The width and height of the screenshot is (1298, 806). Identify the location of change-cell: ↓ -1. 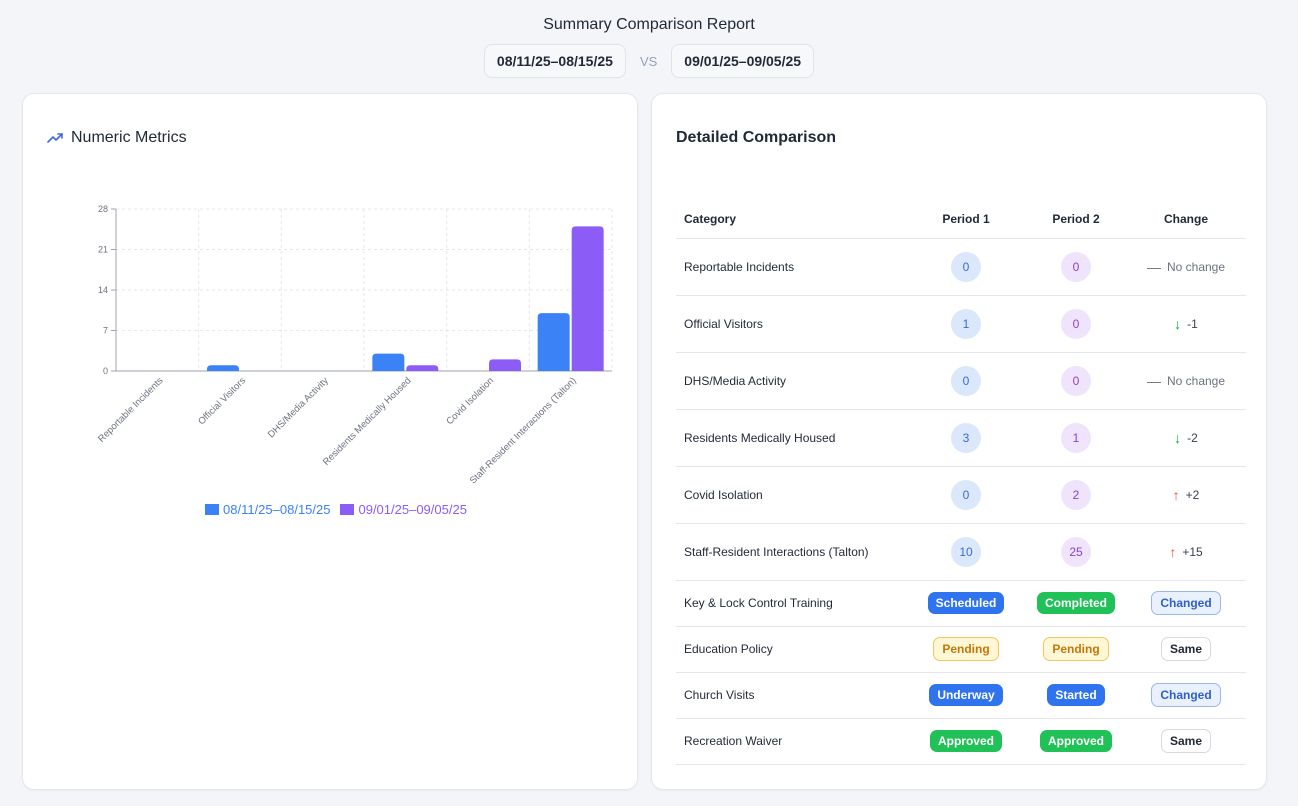
(1186, 324).